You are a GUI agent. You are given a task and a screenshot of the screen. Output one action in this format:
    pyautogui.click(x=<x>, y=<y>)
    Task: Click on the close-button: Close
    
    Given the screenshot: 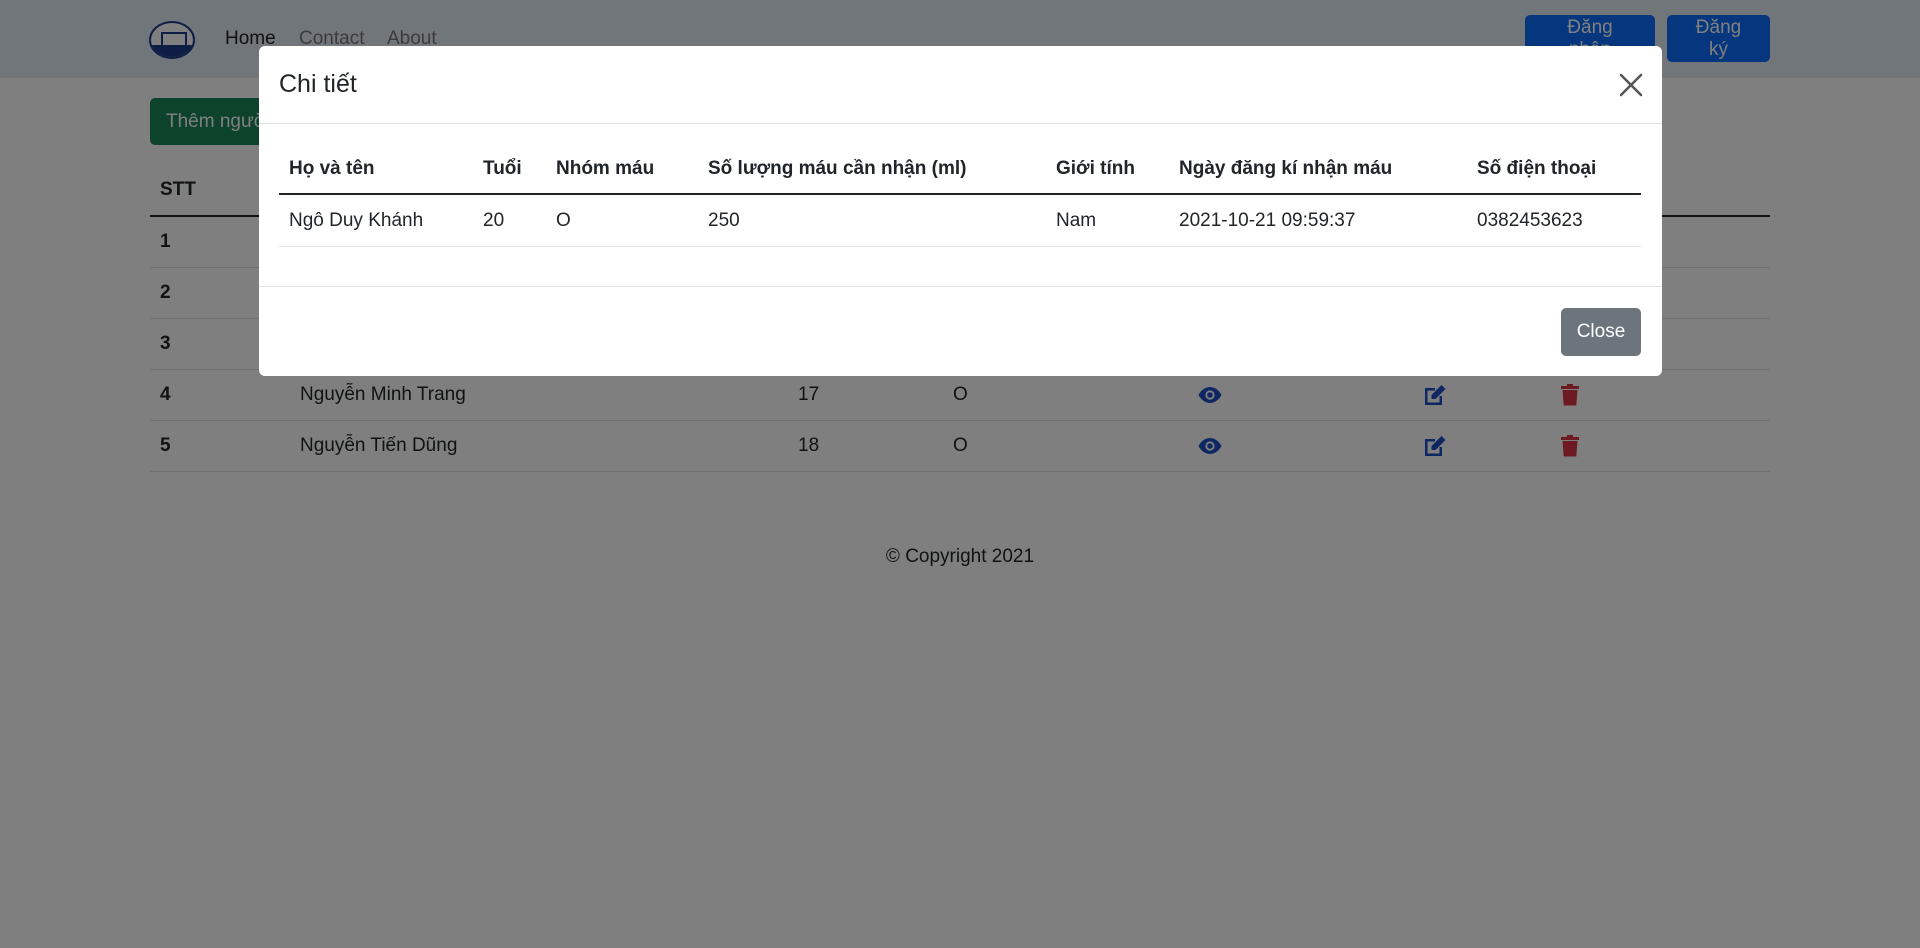 What is the action you would take?
    pyautogui.click(x=1601, y=332)
    